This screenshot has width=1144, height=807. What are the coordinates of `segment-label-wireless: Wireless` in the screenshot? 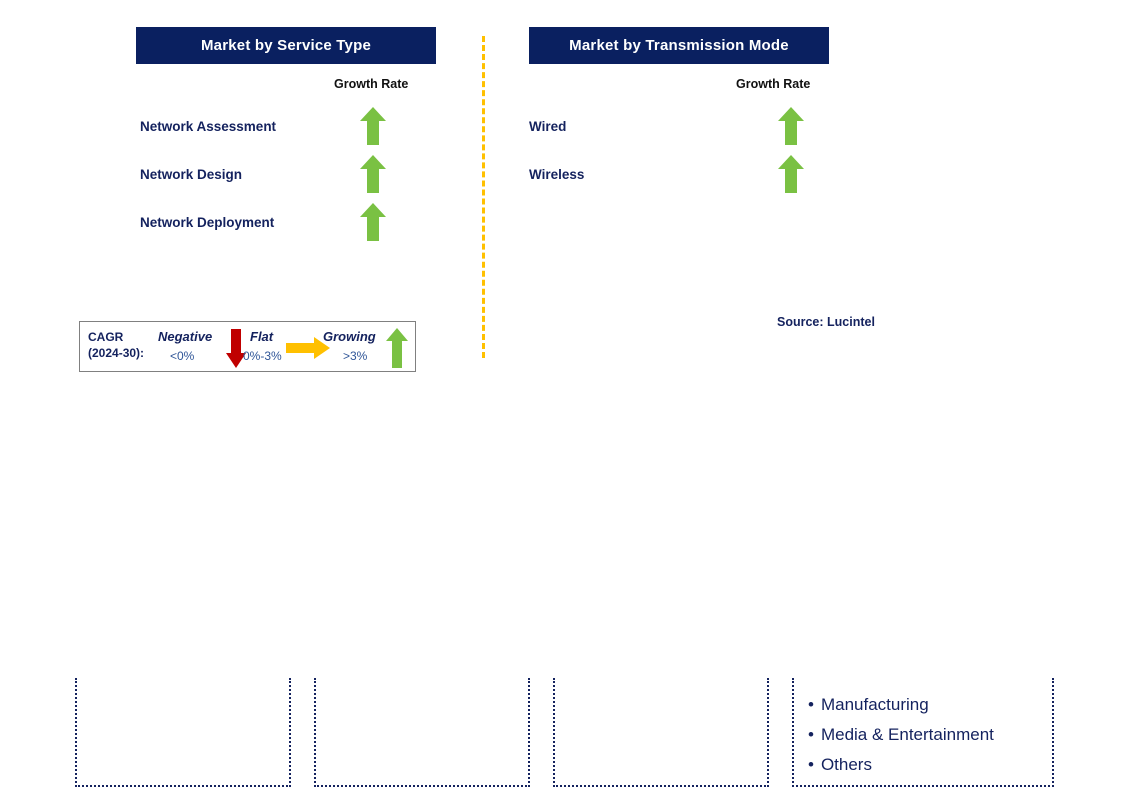 It's located at (557, 174).